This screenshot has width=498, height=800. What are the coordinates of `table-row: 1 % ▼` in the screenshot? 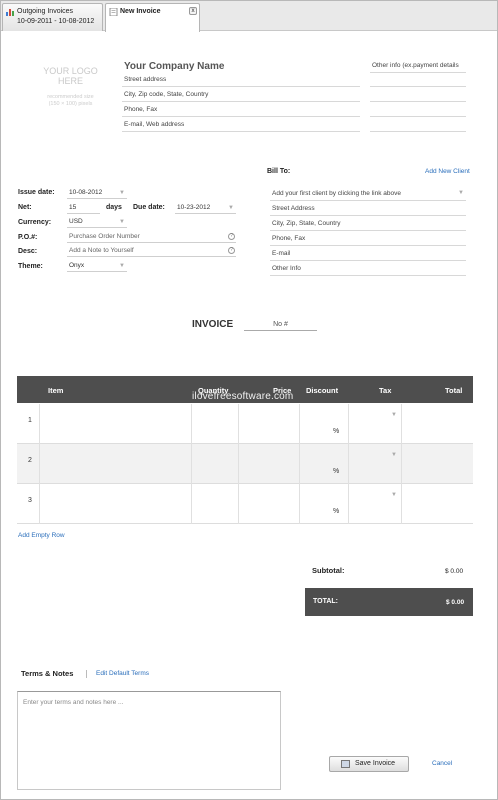 It's located at (245, 424).